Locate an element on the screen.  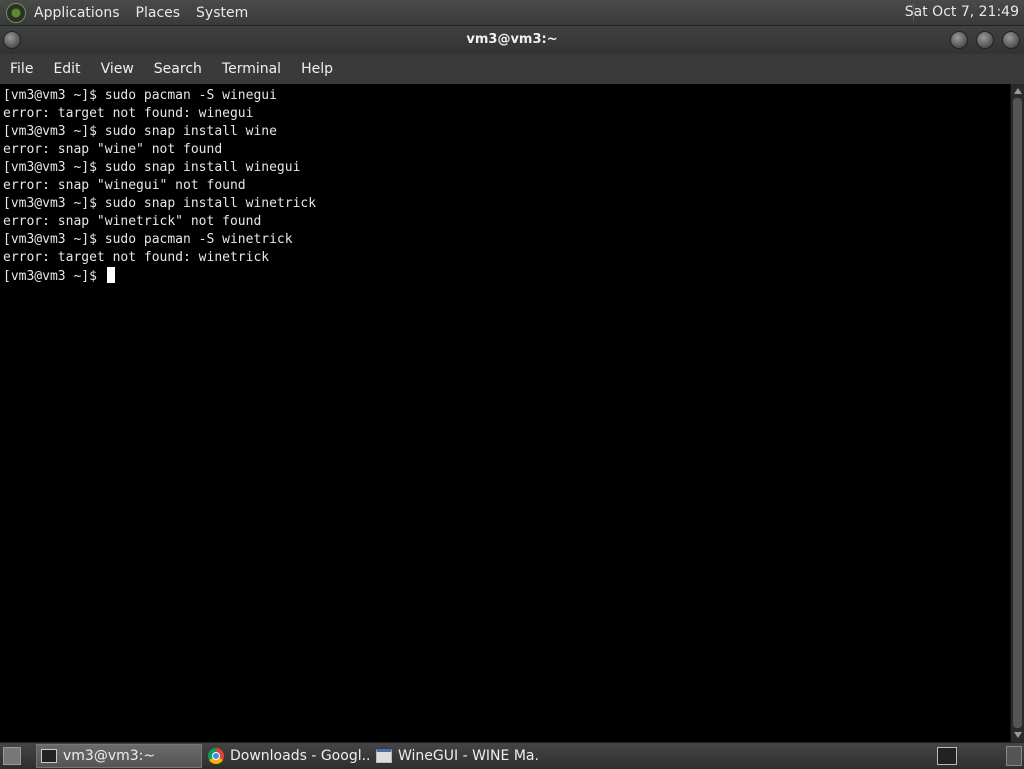
window-titlebar: vm3@vm3:~ is located at coordinates (512, 40).